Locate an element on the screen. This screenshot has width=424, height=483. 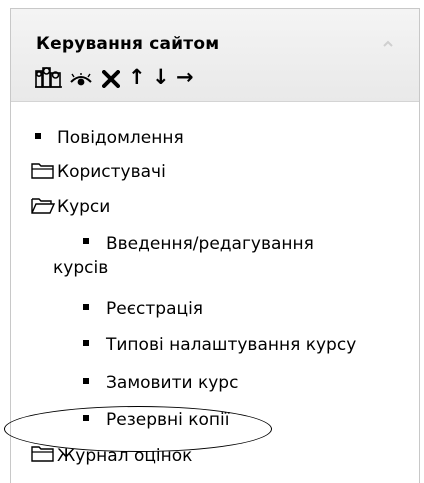
configure-roles-icon is located at coordinates (49, 78).